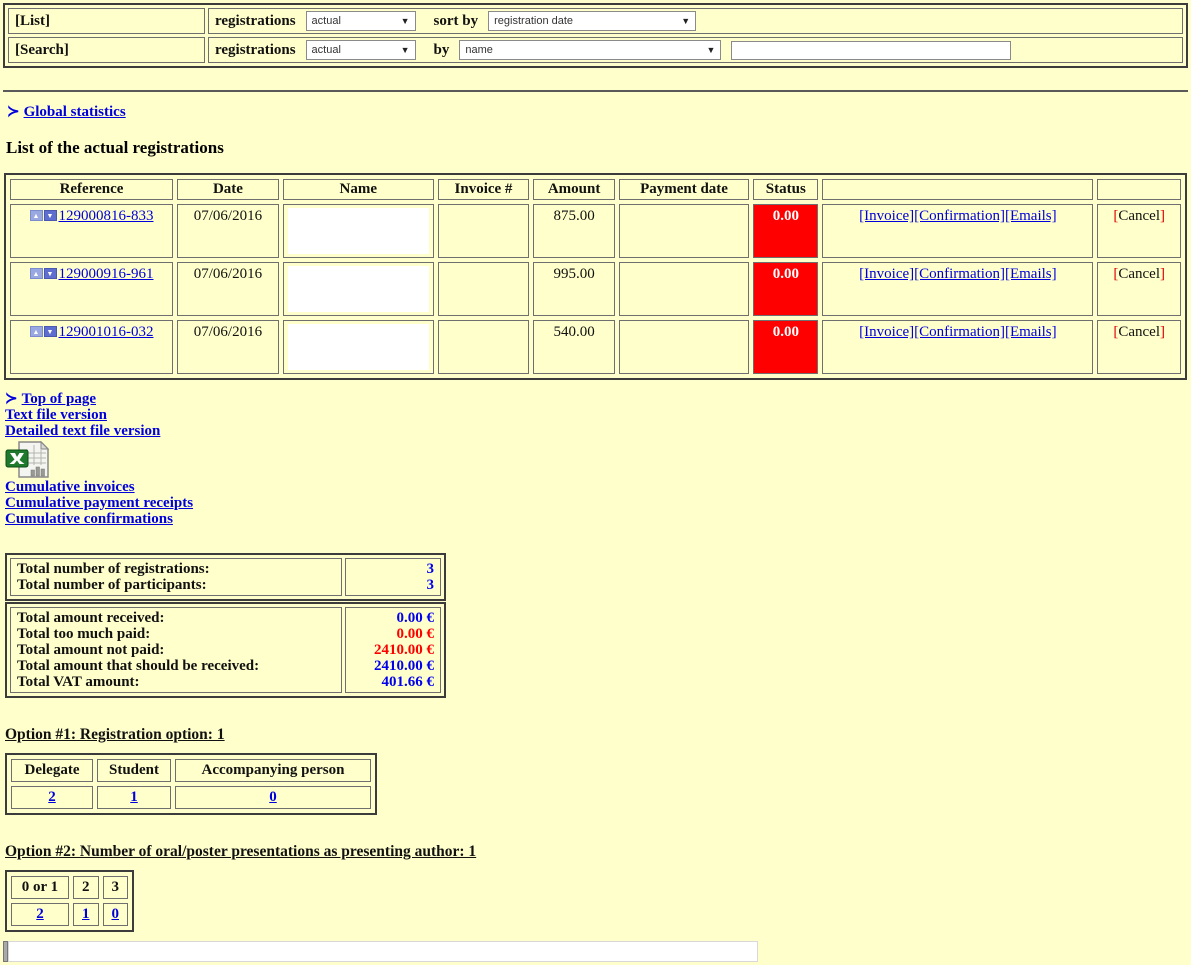 The width and height of the screenshot is (1191, 965). I want to click on amount-cell: 540.00, so click(574, 347).